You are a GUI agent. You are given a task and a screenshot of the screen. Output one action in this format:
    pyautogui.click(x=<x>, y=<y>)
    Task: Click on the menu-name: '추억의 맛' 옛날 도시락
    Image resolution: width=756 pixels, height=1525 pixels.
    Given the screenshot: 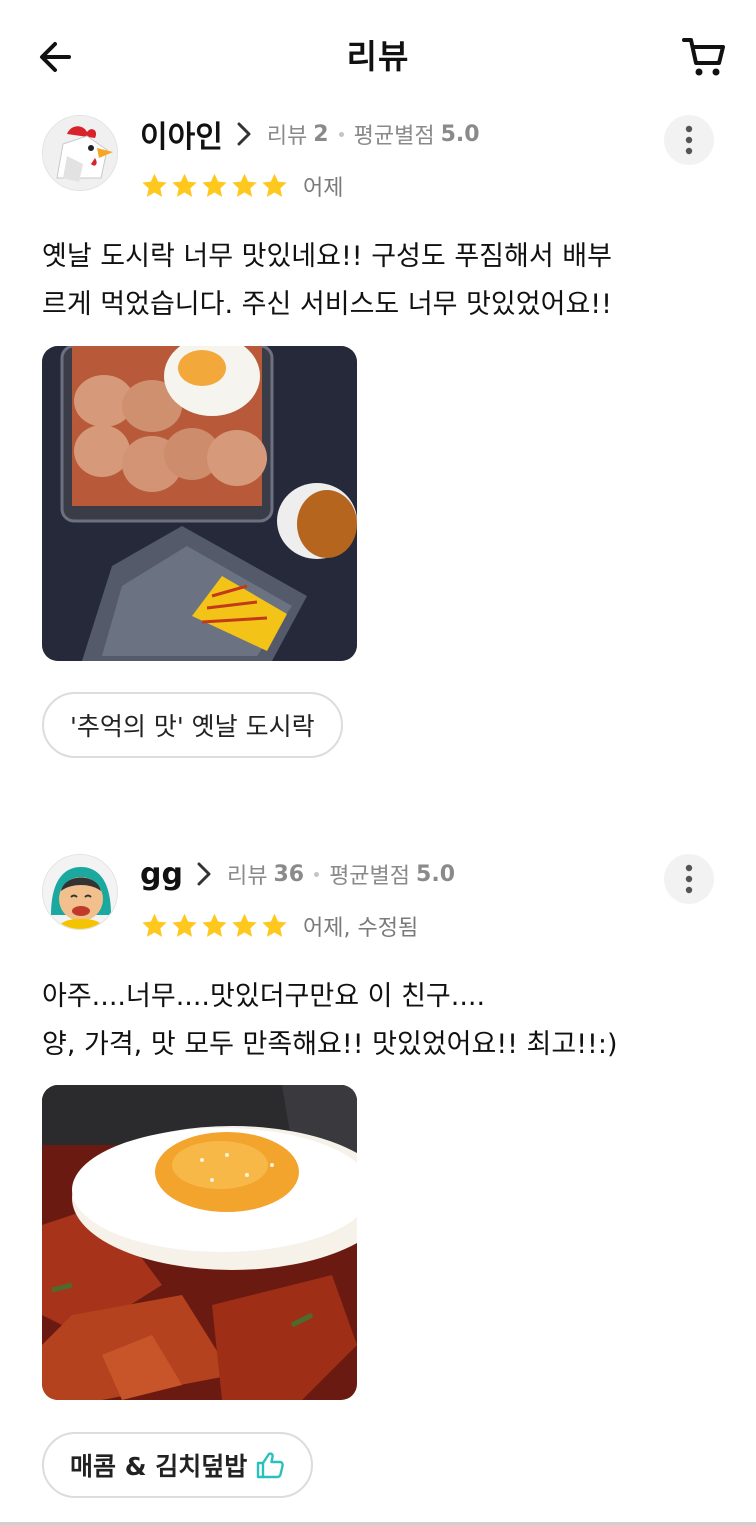 What is the action you would take?
    pyautogui.click(x=192, y=726)
    